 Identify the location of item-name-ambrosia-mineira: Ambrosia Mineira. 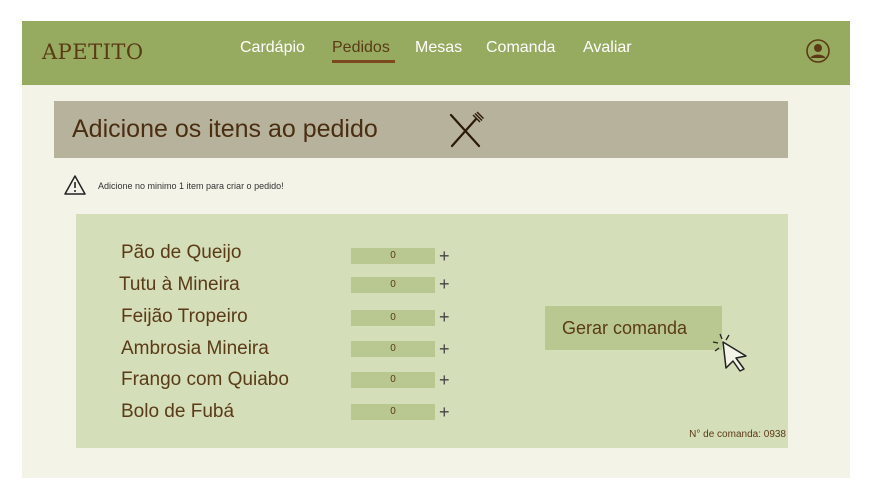
(195, 348).